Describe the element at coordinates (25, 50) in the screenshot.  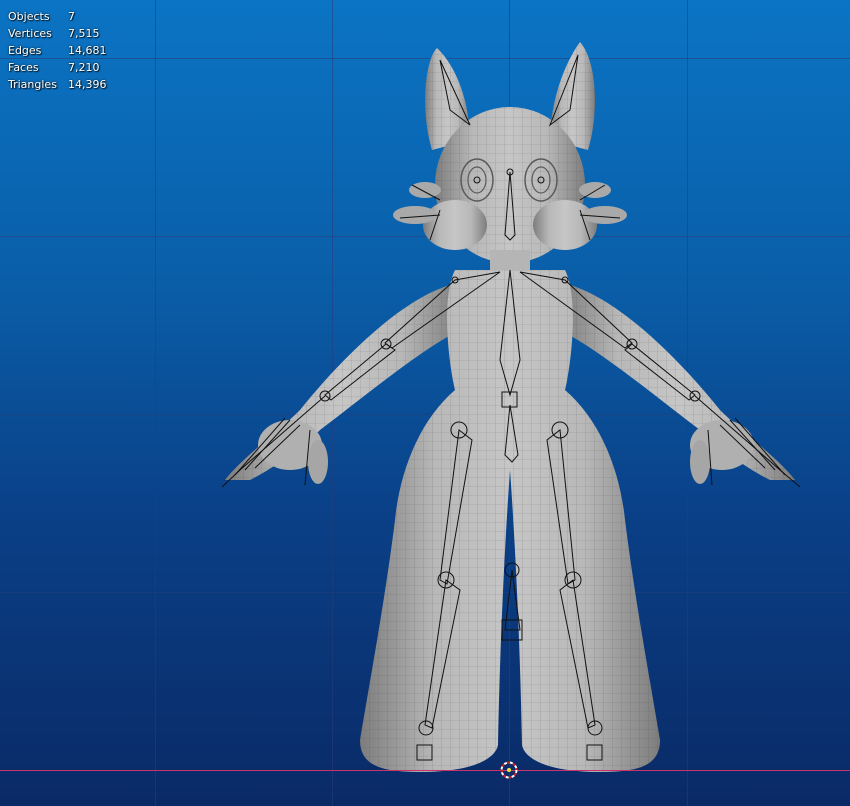
I see `stats-label: Edges` at that location.